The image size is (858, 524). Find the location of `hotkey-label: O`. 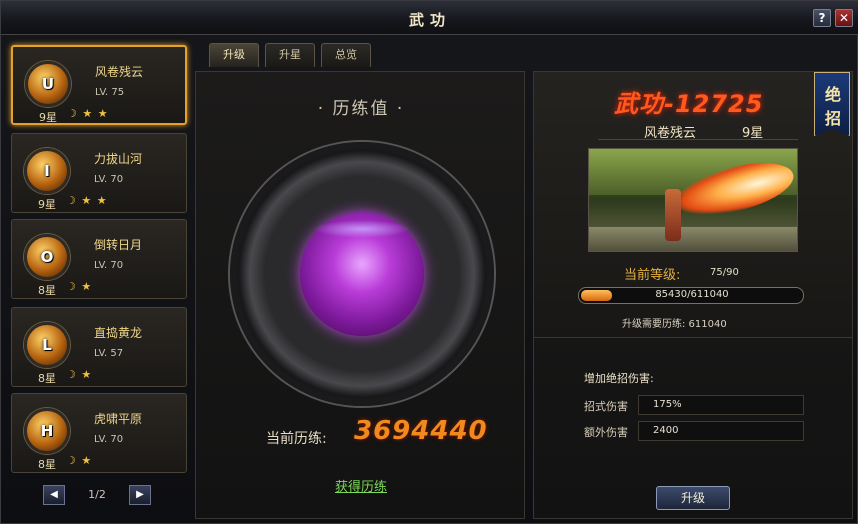

hotkey-label: O is located at coordinates (47, 257).